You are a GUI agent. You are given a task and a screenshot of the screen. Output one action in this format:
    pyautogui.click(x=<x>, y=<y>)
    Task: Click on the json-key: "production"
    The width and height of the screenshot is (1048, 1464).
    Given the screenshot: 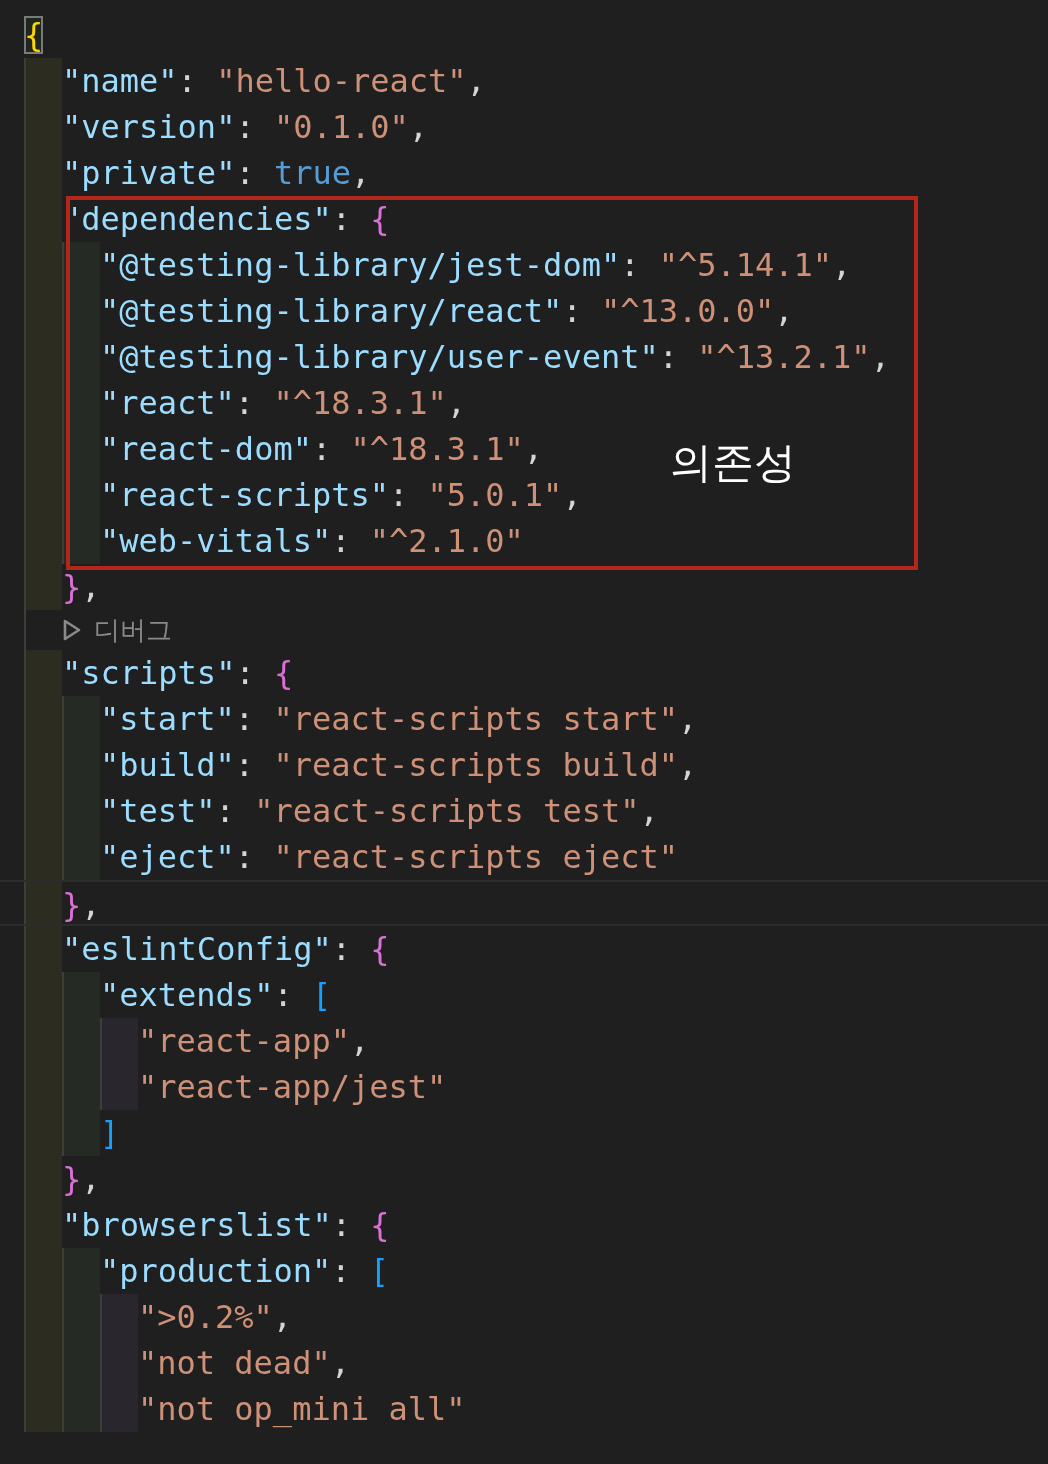 What is the action you would take?
    pyautogui.click(x=216, y=1271)
    